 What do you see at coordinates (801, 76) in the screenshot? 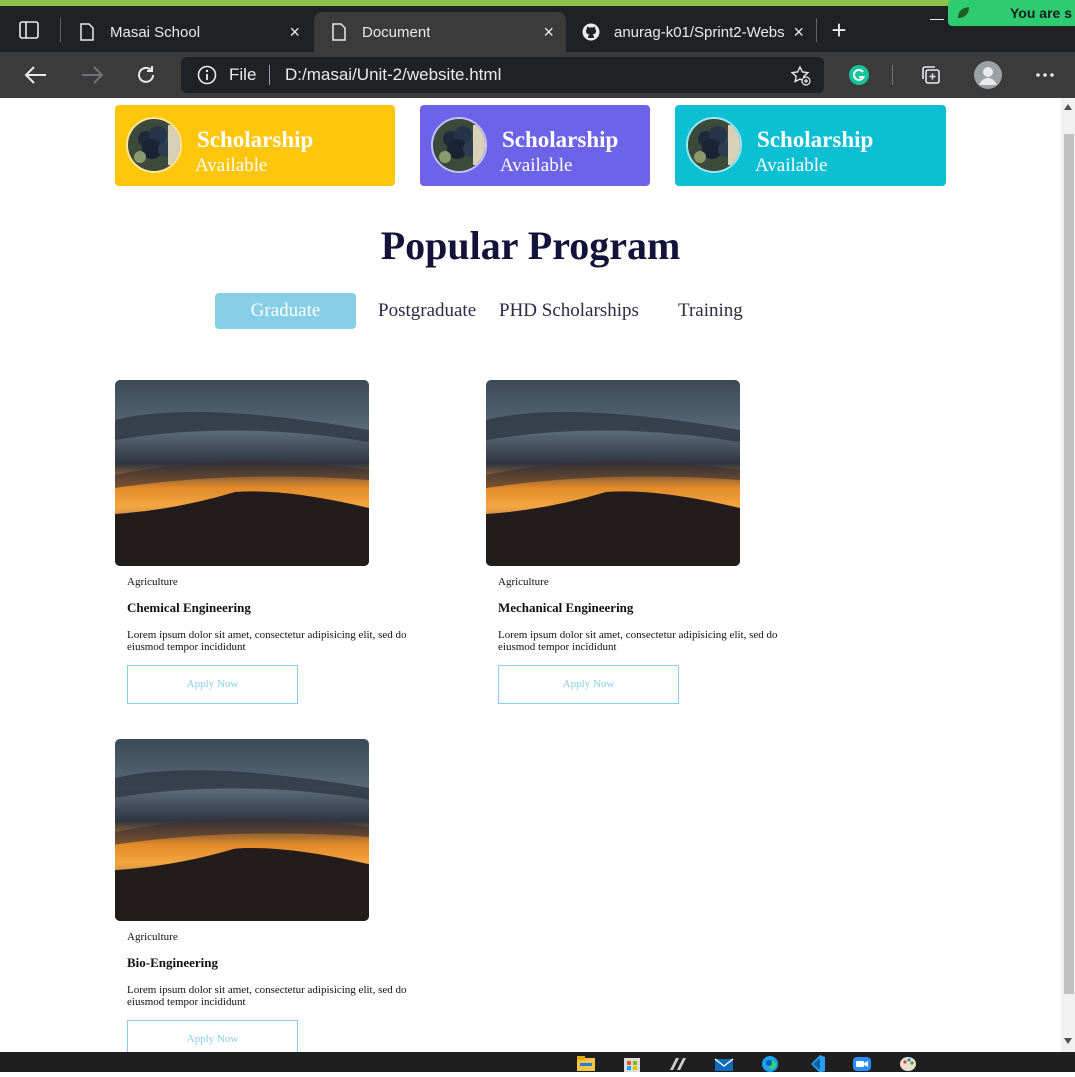
I see `add-favorite-icon` at bounding box center [801, 76].